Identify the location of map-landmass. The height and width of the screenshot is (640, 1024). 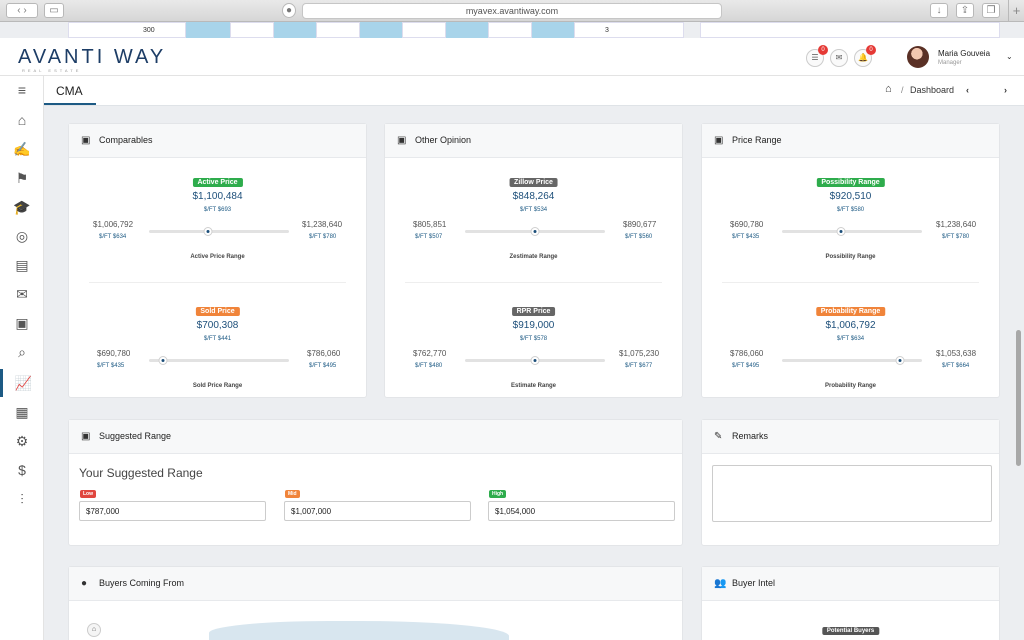
(359, 630).